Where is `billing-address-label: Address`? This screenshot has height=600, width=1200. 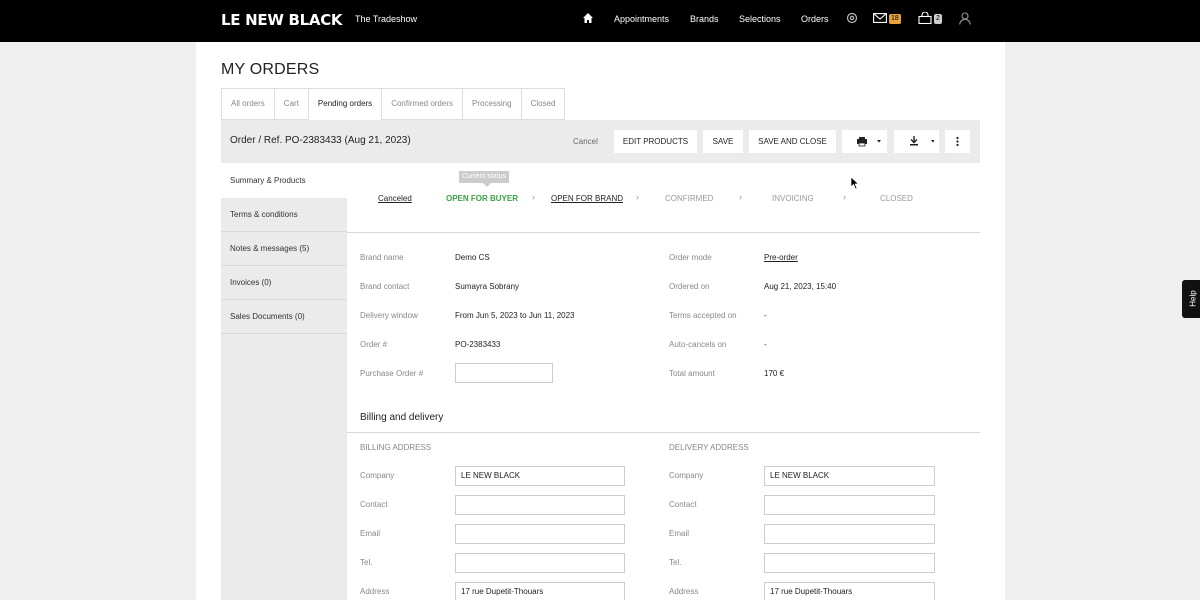 billing-address-label: Address is located at coordinates (375, 591).